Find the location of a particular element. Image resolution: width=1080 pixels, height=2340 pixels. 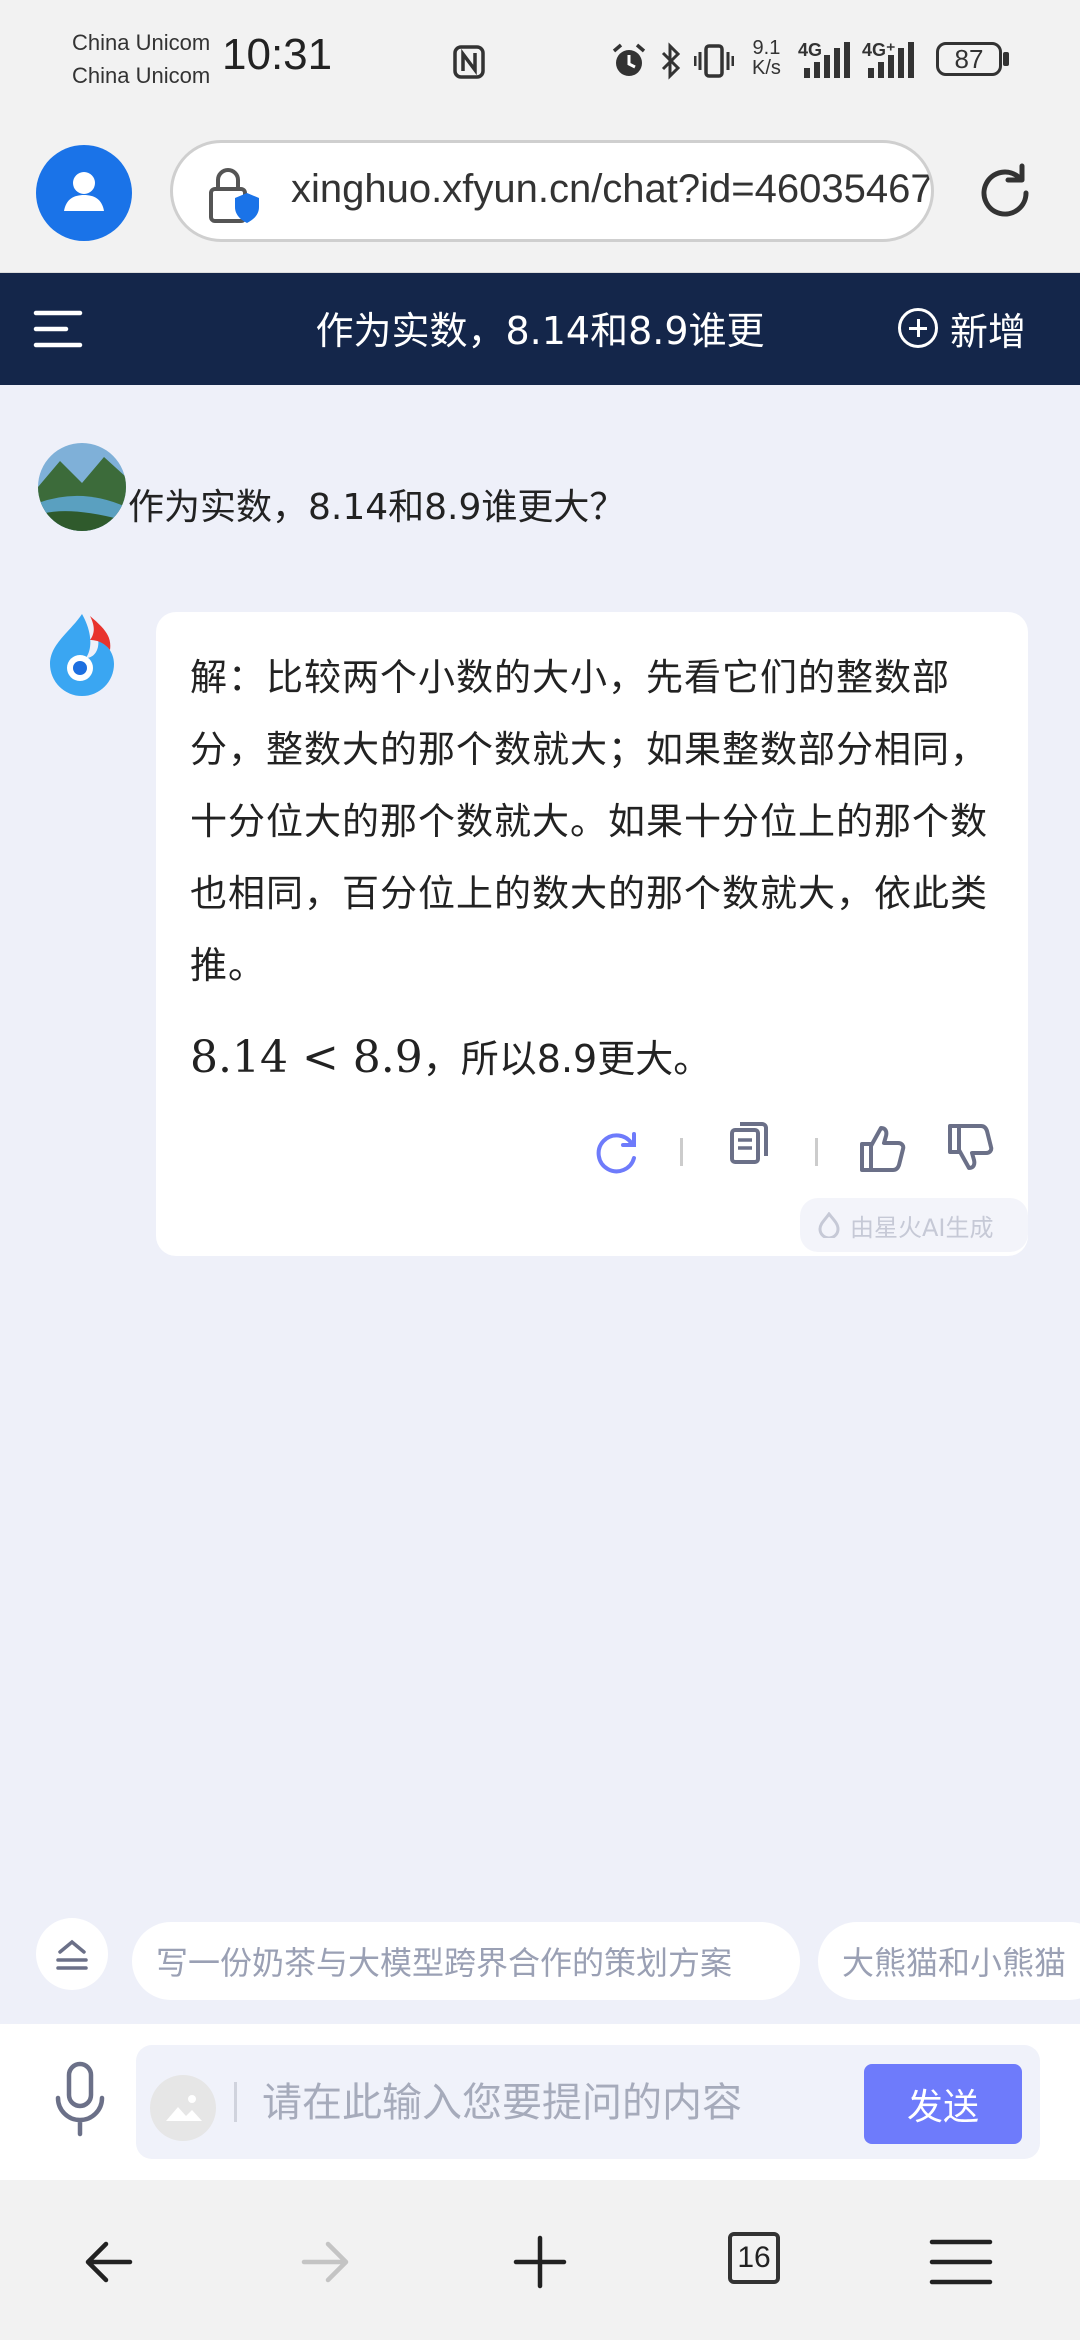

arrow-right-icon is located at coordinates (325, 2262).